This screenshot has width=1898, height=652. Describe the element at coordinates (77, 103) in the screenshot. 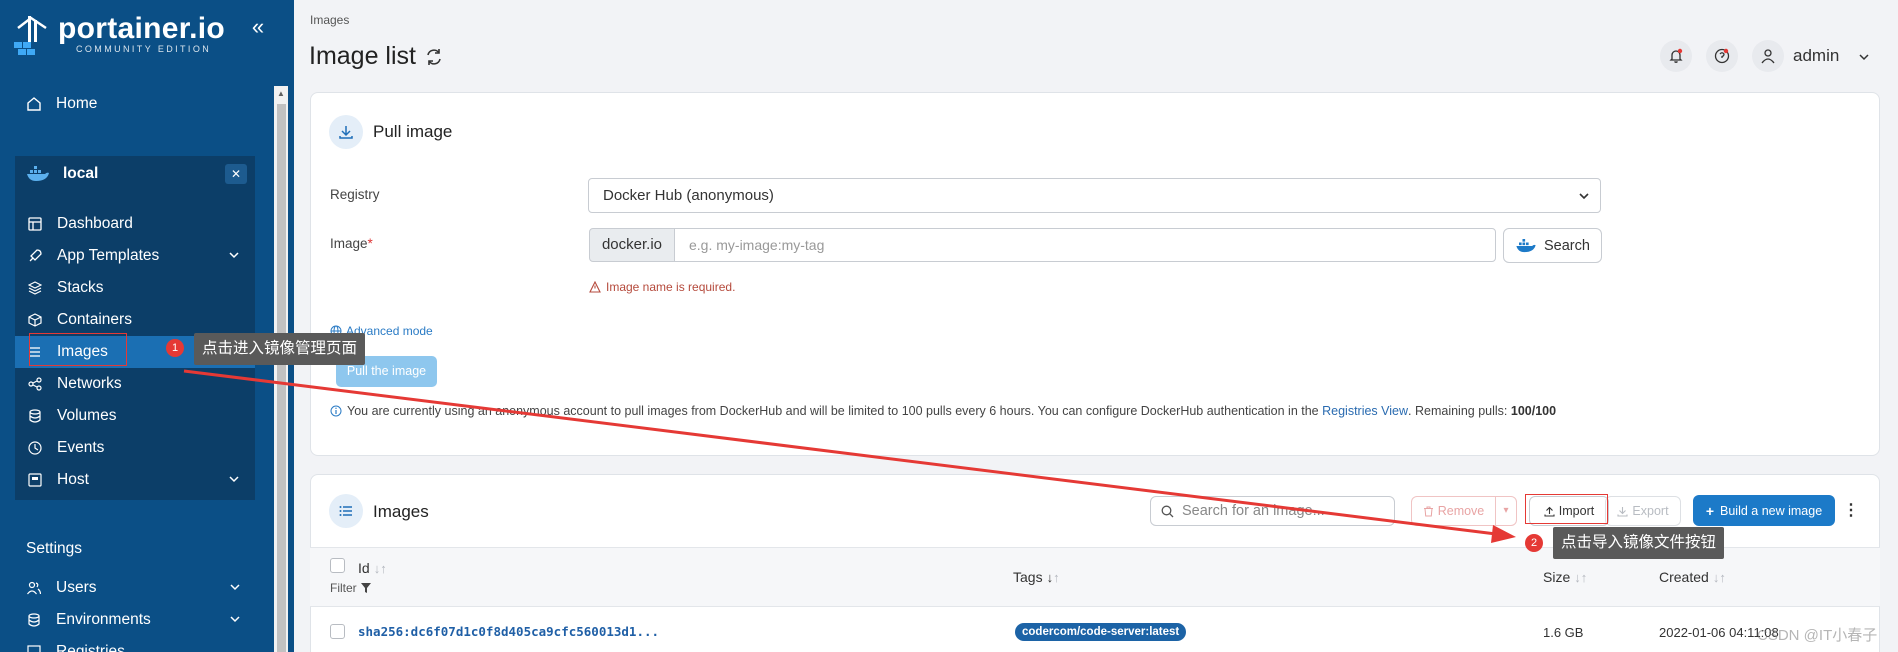

I see `sidebar-item-label: Home` at that location.